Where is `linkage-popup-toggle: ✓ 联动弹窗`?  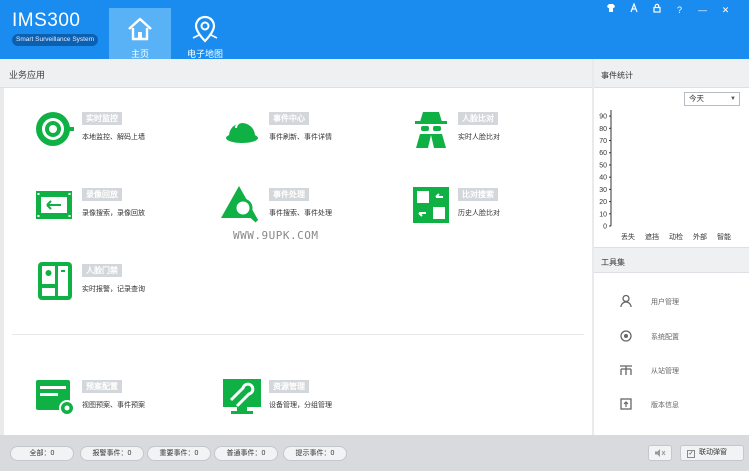
linkage-popup-toggle: ✓ 联动弹窗 is located at coordinates (712, 453).